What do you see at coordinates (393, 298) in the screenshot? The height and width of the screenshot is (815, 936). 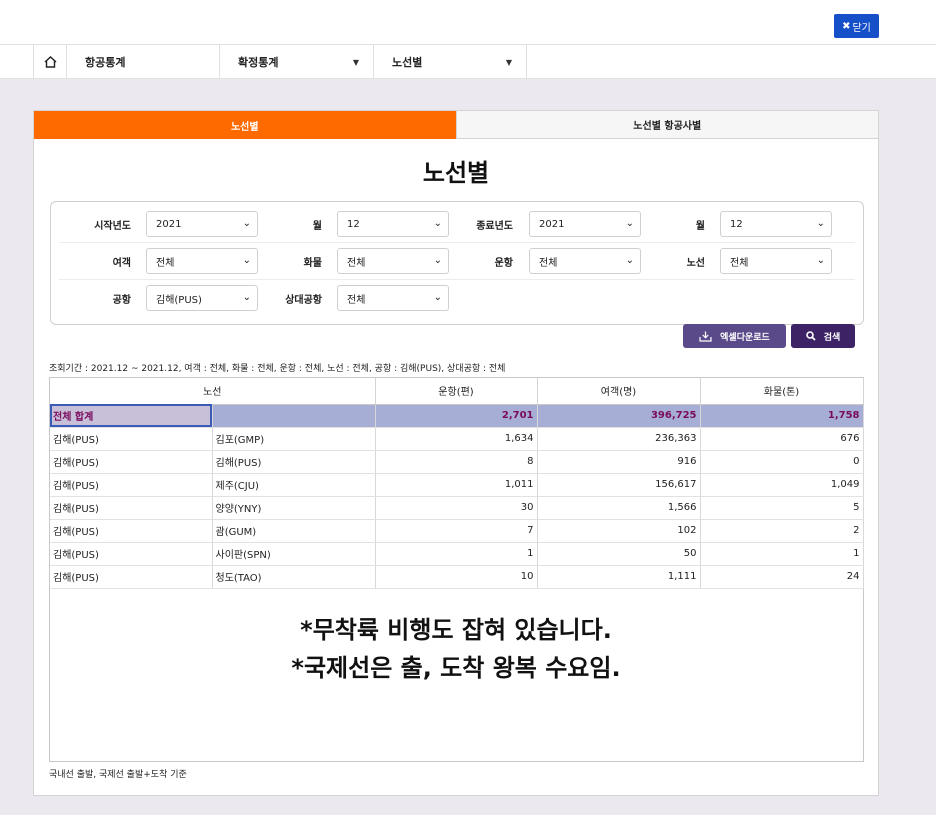 I see `counterpart-airport-select: 전체 ⌄` at bounding box center [393, 298].